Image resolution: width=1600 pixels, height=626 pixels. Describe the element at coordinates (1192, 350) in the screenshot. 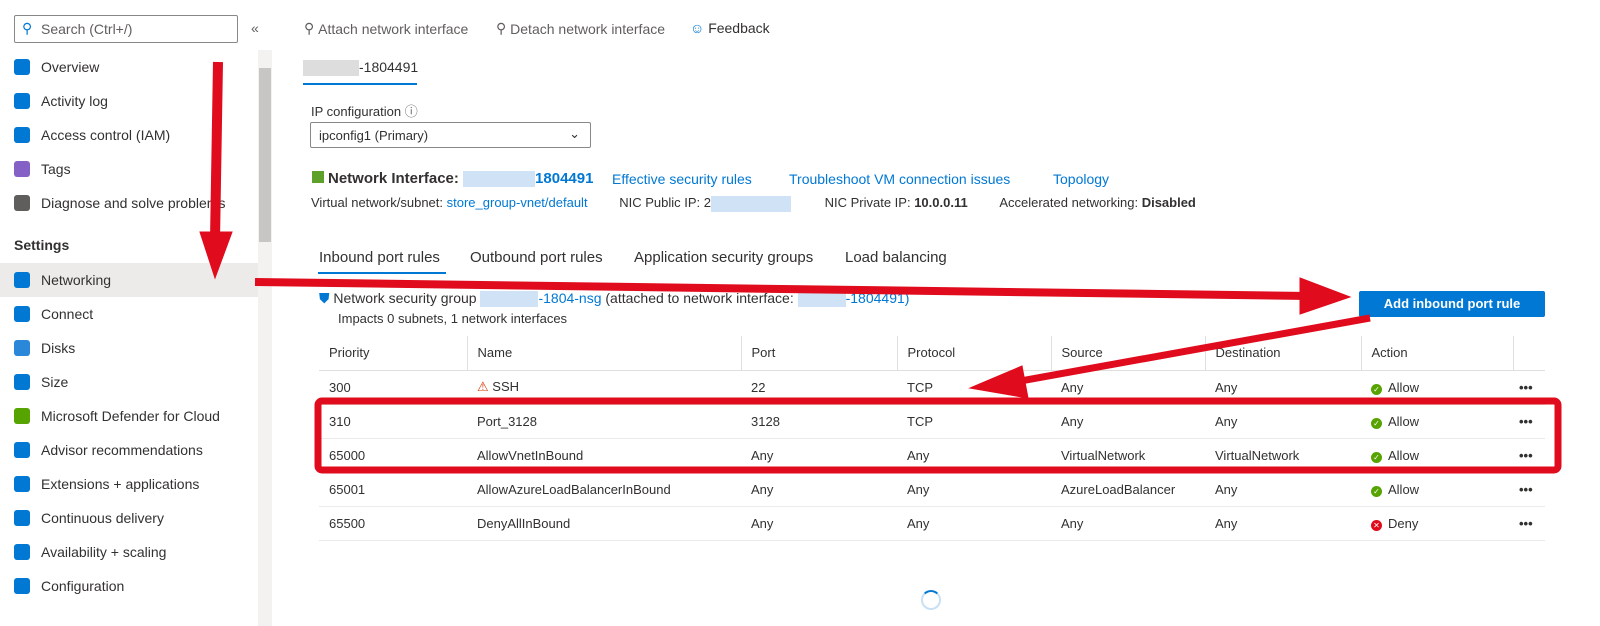

I see `annotation-arrow-left` at that location.